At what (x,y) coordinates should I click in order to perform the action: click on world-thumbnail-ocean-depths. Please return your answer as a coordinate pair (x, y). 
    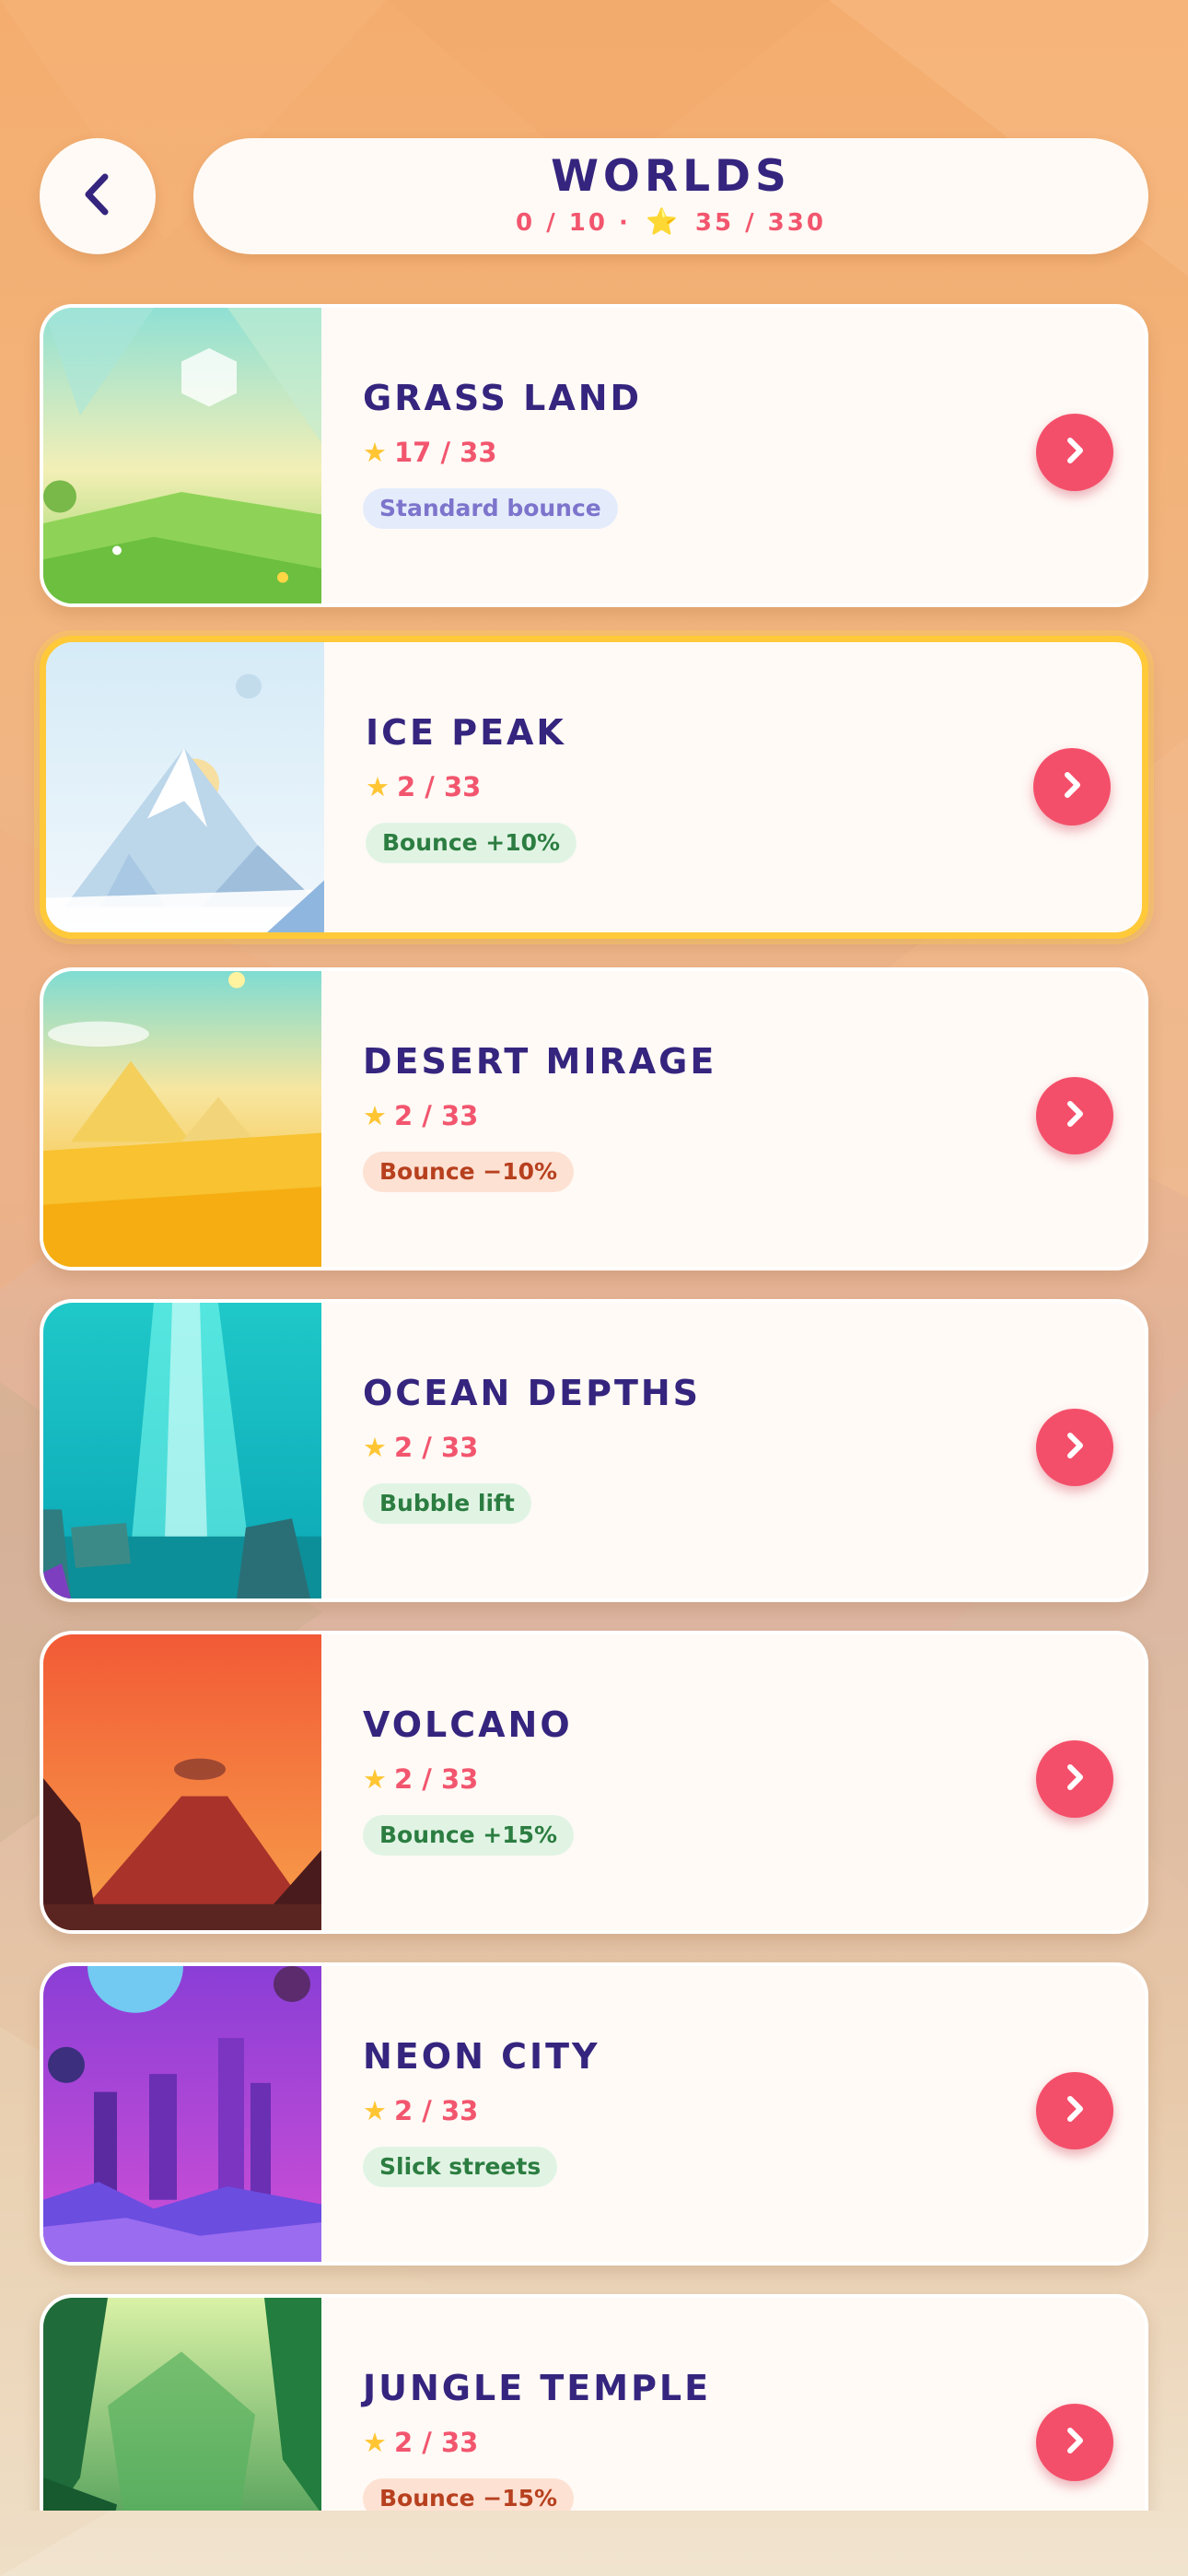
    Looking at the image, I should click on (182, 1450).